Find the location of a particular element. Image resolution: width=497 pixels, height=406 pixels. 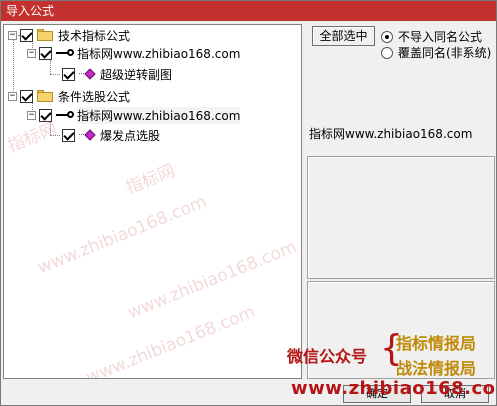

watermark: 指标网：www.zhibiao168.com is located at coordinates (139, 340).